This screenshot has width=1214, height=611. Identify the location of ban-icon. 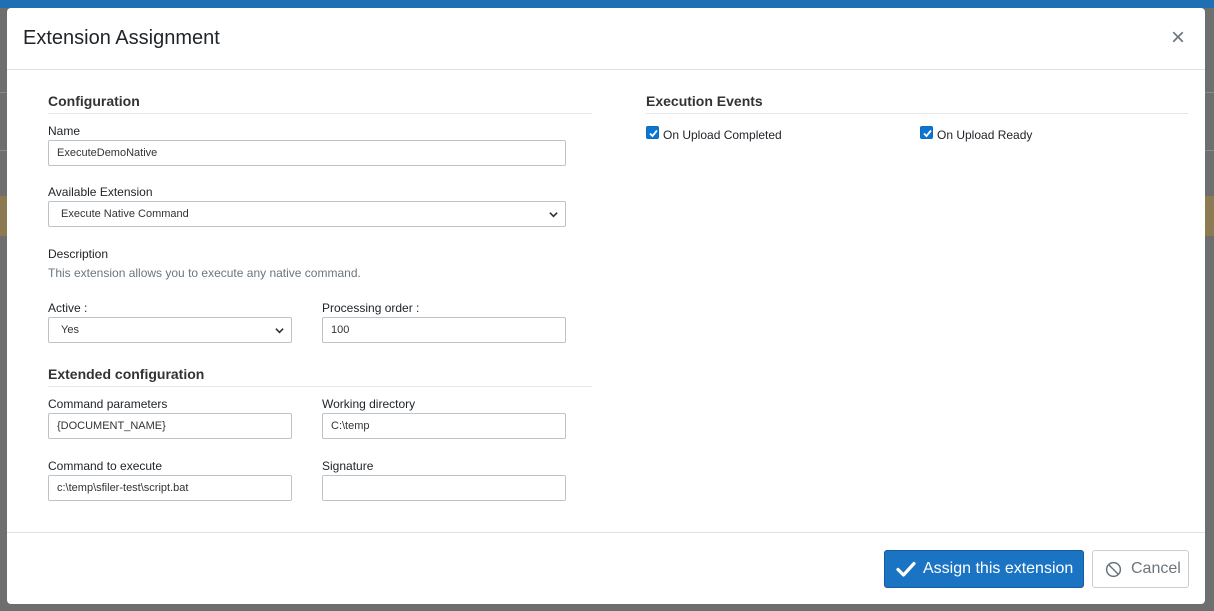
(1113, 569).